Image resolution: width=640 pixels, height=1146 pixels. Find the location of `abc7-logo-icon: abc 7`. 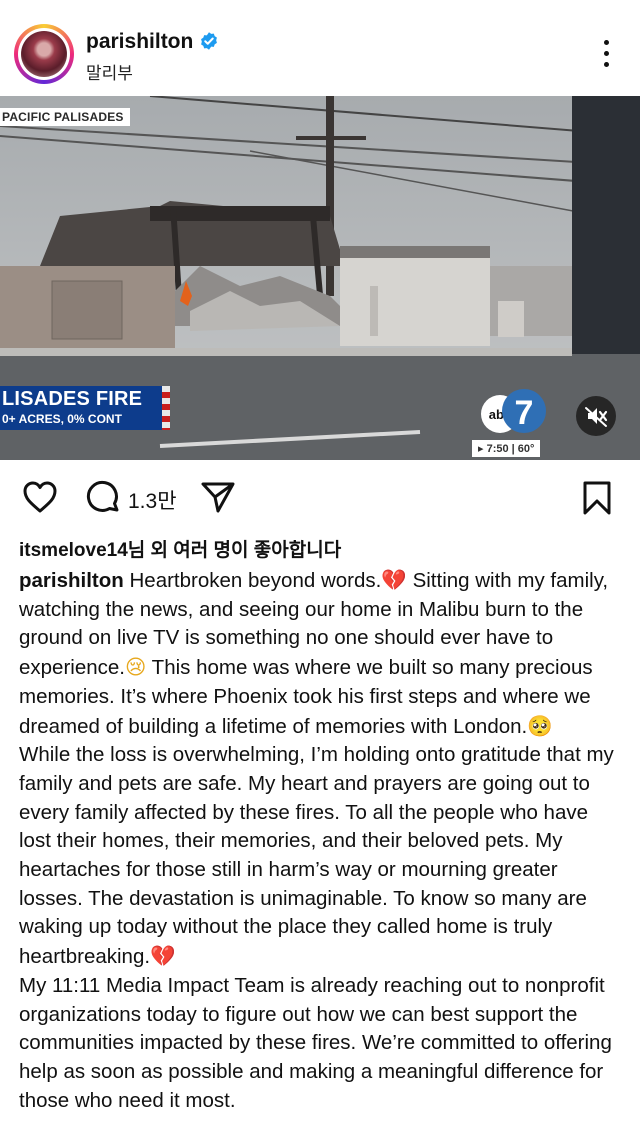

abc7-logo-icon: abc 7 is located at coordinates (513, 411).